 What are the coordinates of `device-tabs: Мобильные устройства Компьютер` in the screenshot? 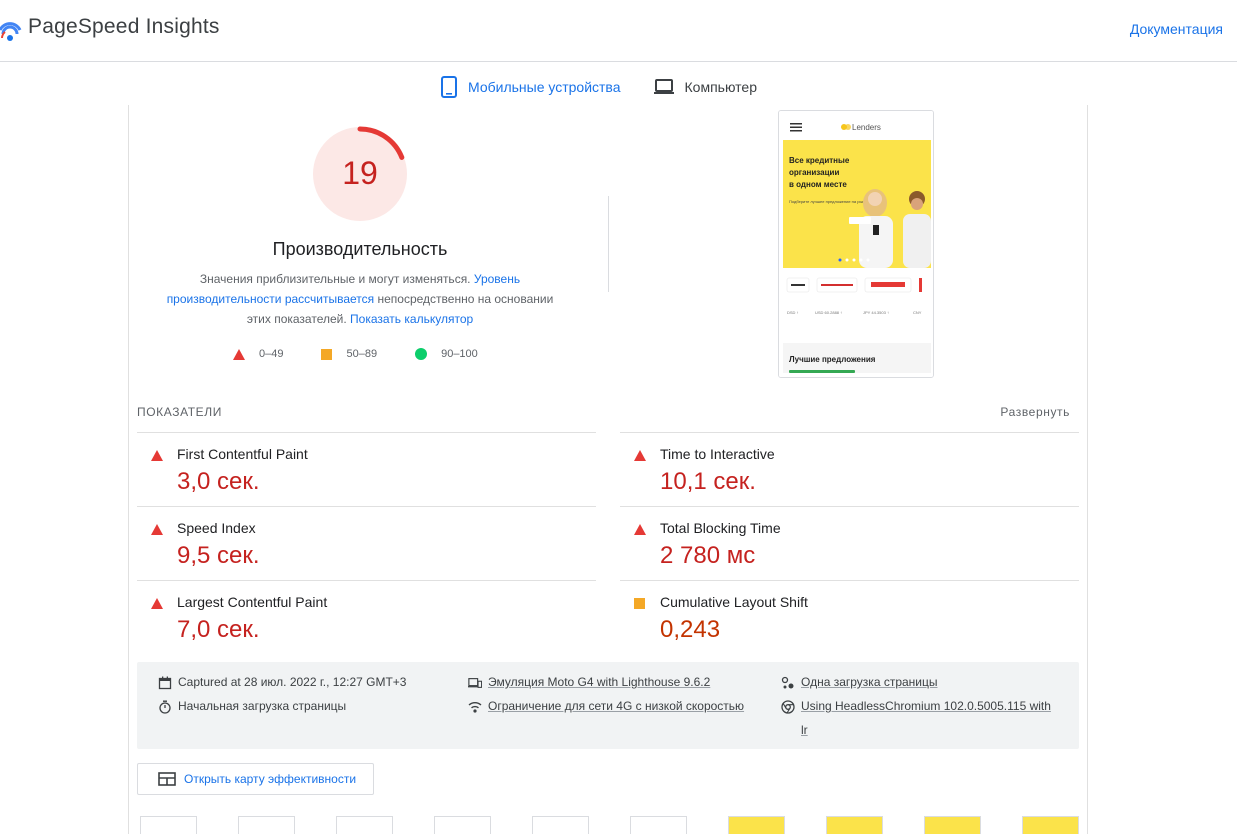 It's located at (614, 87).